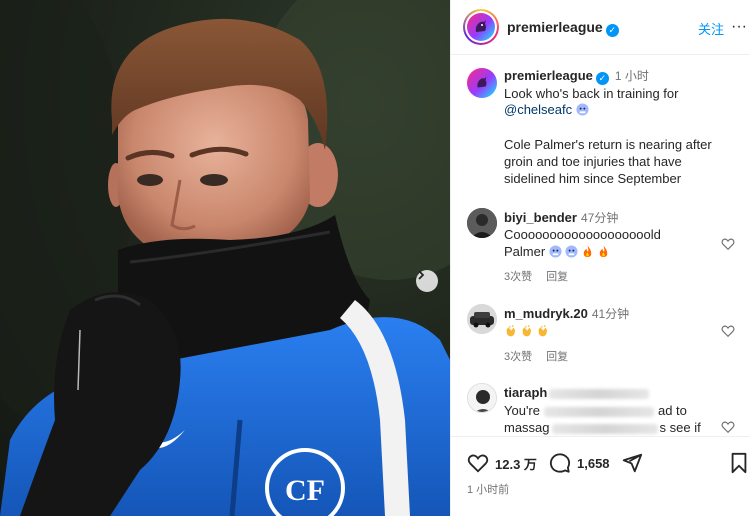 The image size is (750, 516). Describe the element at coordinates (548, 75) in the screenshot. I see `caption-username: premierleague` at that location.